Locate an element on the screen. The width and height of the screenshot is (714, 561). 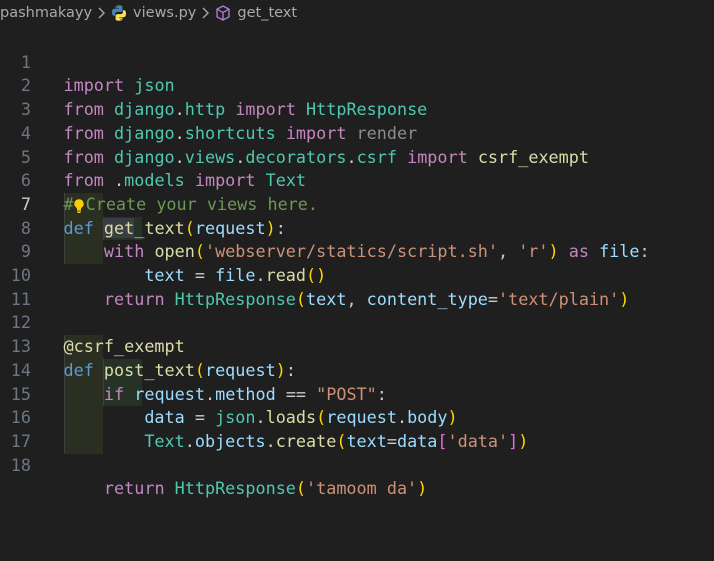
code-line: 5 from .models import Text is located at coordinates (357, 156).